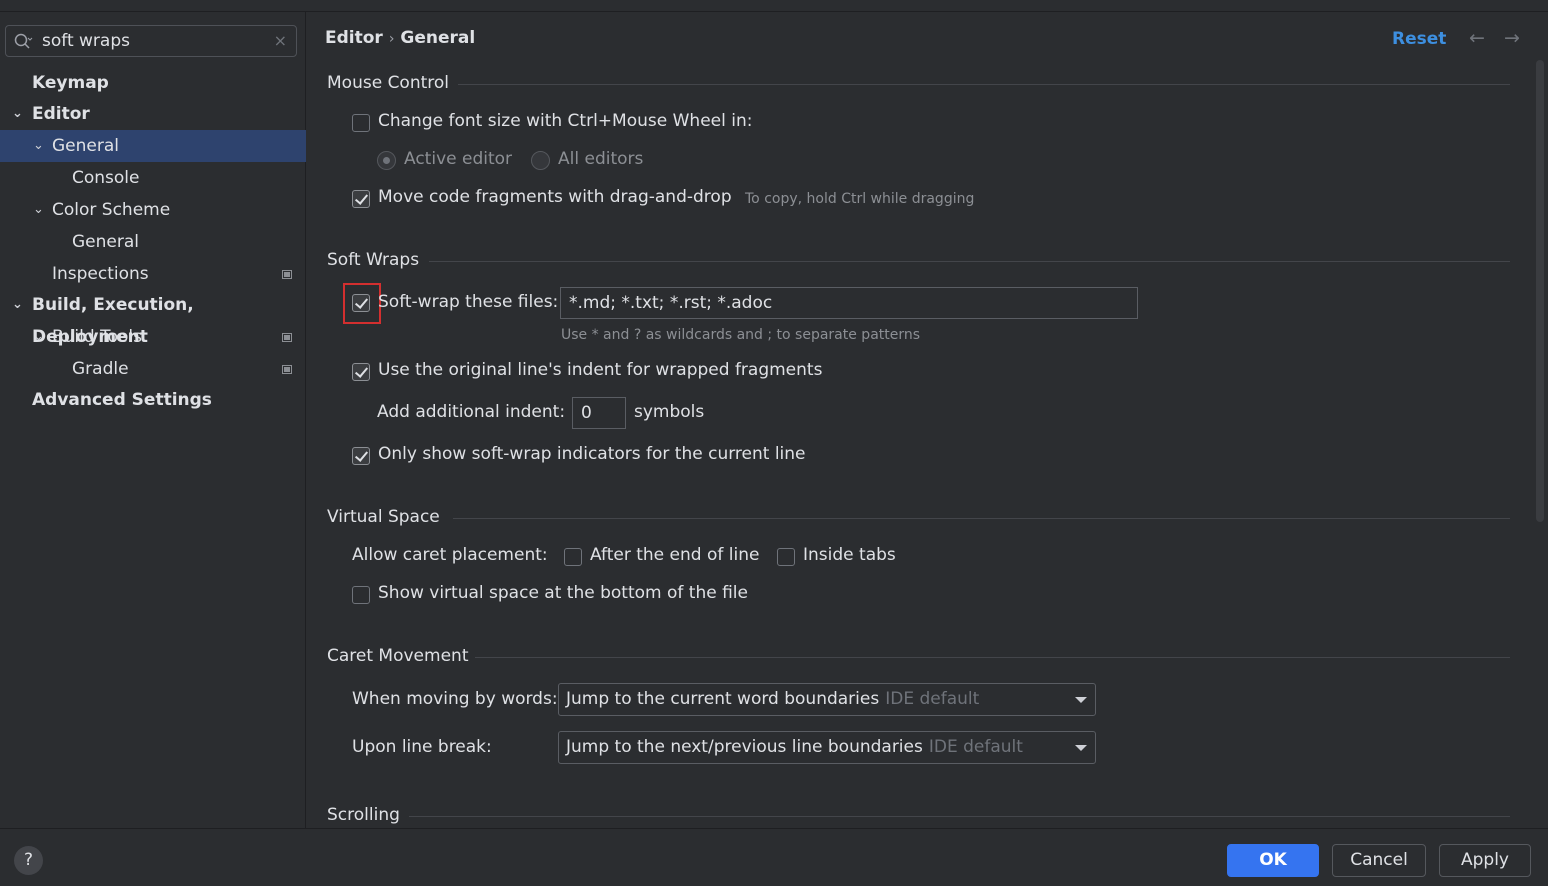 The image size is (1548, 886). Describe the element at coordinates (280, 40) in the screenshot. I see `clear-search-icon: ×` at that location.